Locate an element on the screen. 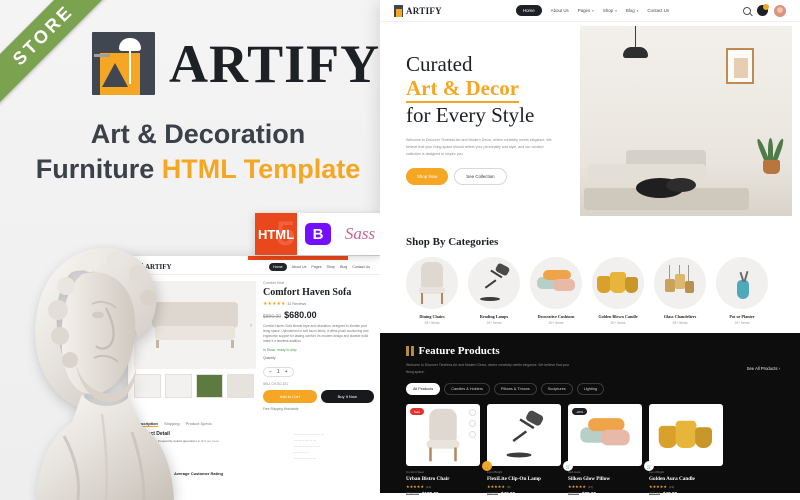  filter-pillows-throws: Pillows & Throws is located at coordinates (515, 389).